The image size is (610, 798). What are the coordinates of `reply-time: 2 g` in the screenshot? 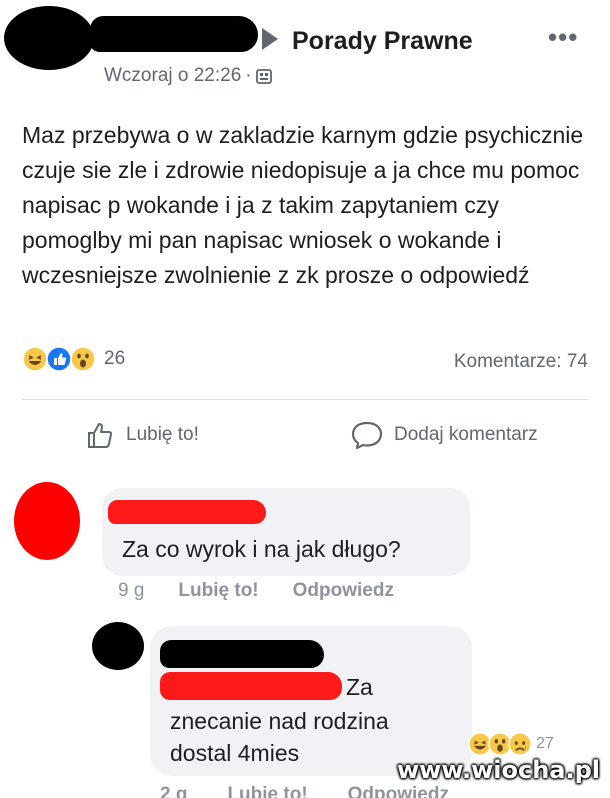 It's located at (173, 791).